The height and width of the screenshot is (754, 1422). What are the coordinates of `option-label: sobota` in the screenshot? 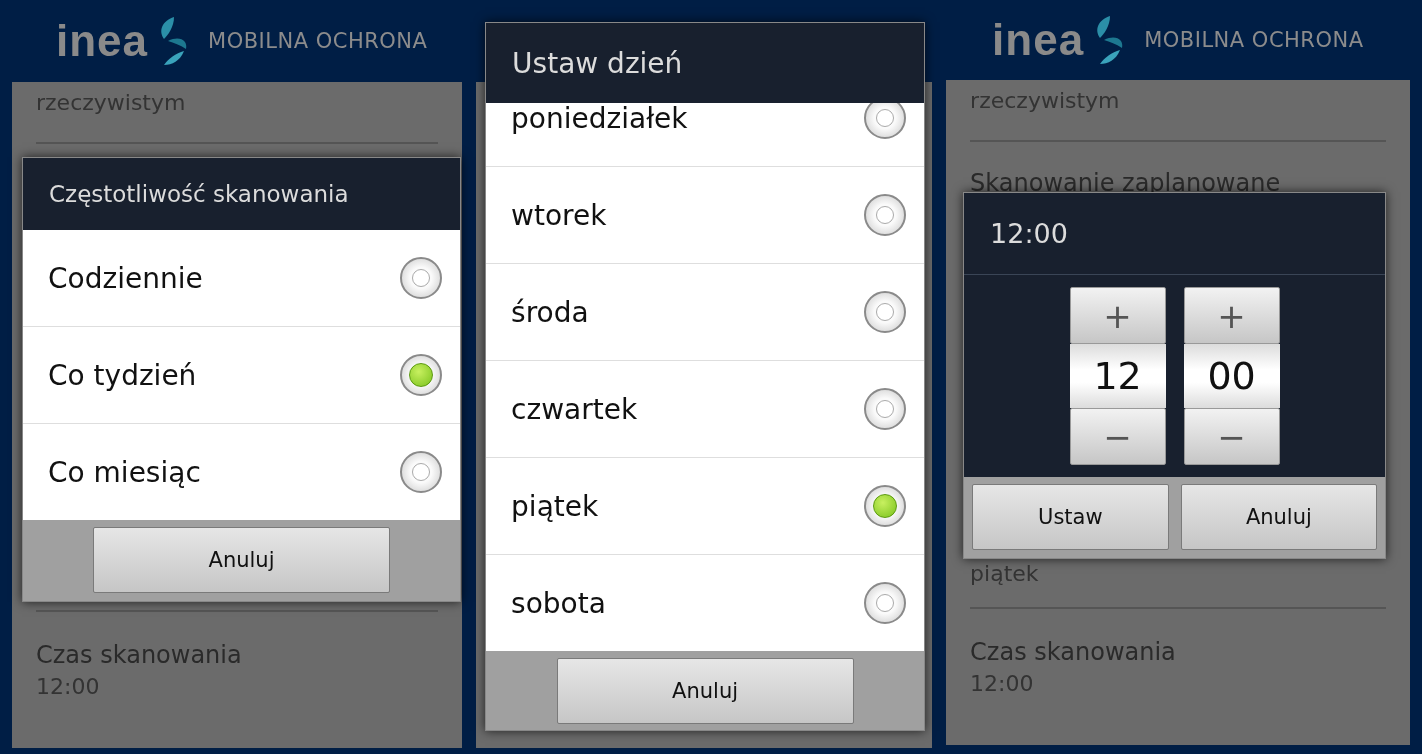 It's located at (558, 603).